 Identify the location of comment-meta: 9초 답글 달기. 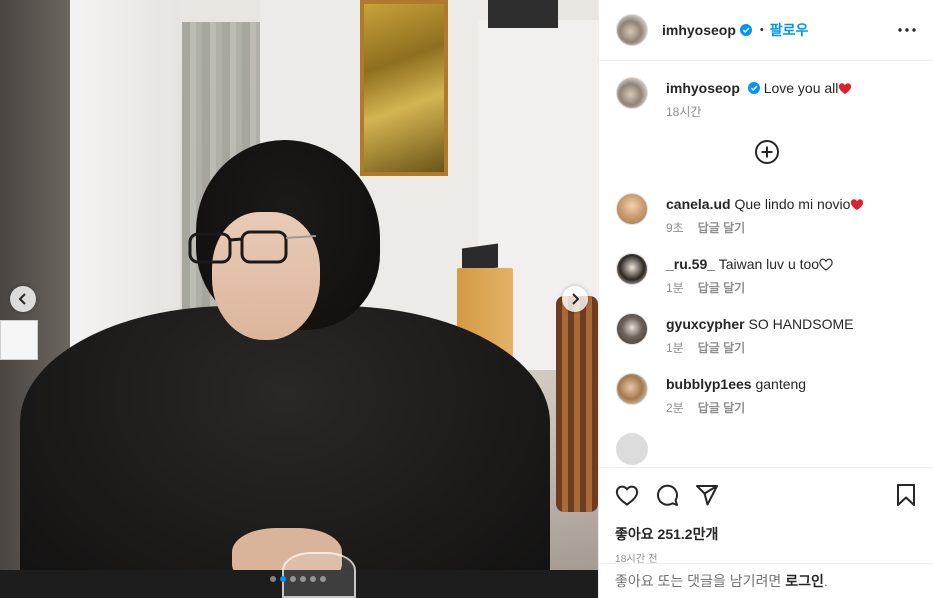
(765, 228).